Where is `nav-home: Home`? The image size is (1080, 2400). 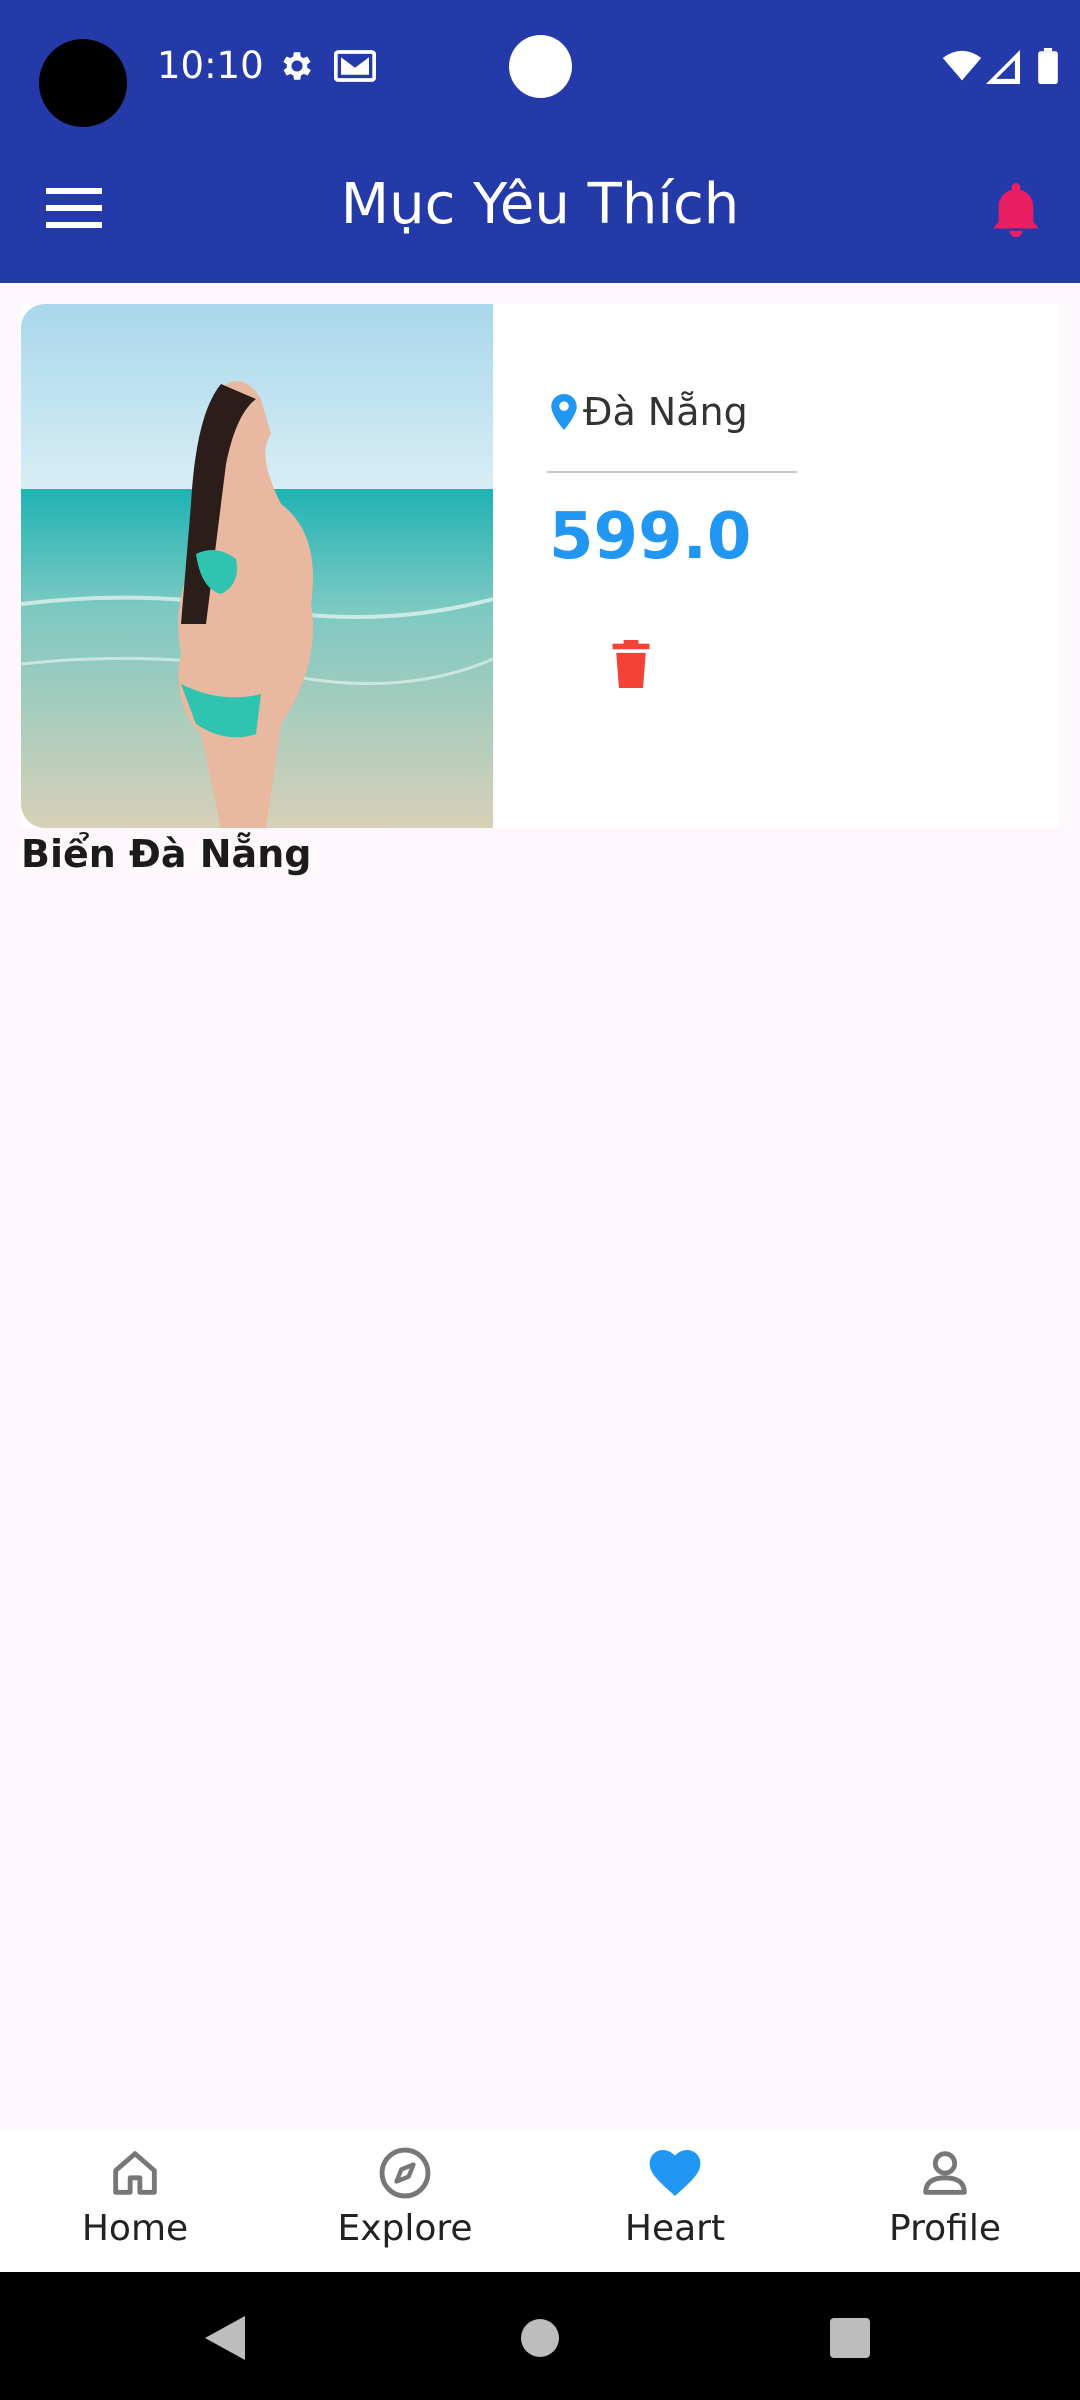
nav-home: Home is located at coordinates (135, 2201).